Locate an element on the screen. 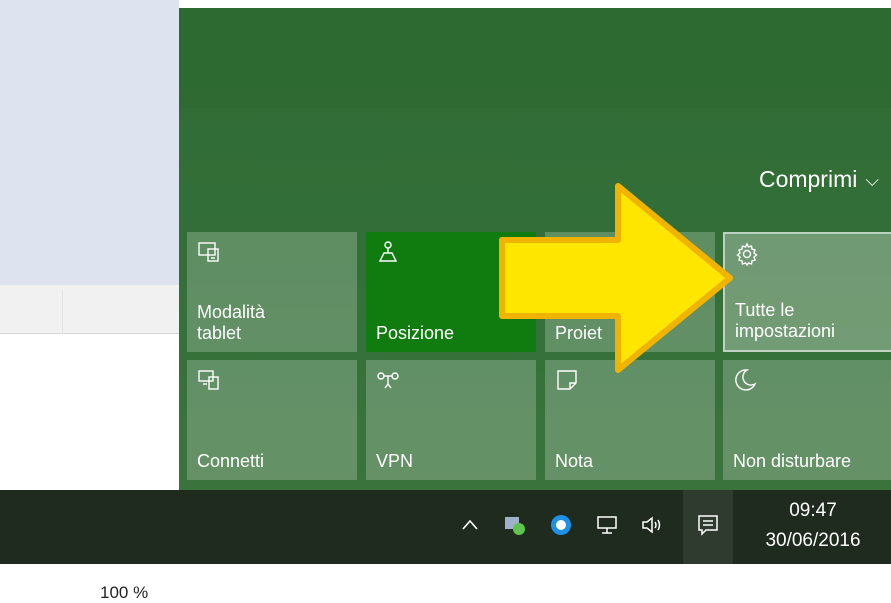  tile-label: Connetti is located at coordinates (231, 461).